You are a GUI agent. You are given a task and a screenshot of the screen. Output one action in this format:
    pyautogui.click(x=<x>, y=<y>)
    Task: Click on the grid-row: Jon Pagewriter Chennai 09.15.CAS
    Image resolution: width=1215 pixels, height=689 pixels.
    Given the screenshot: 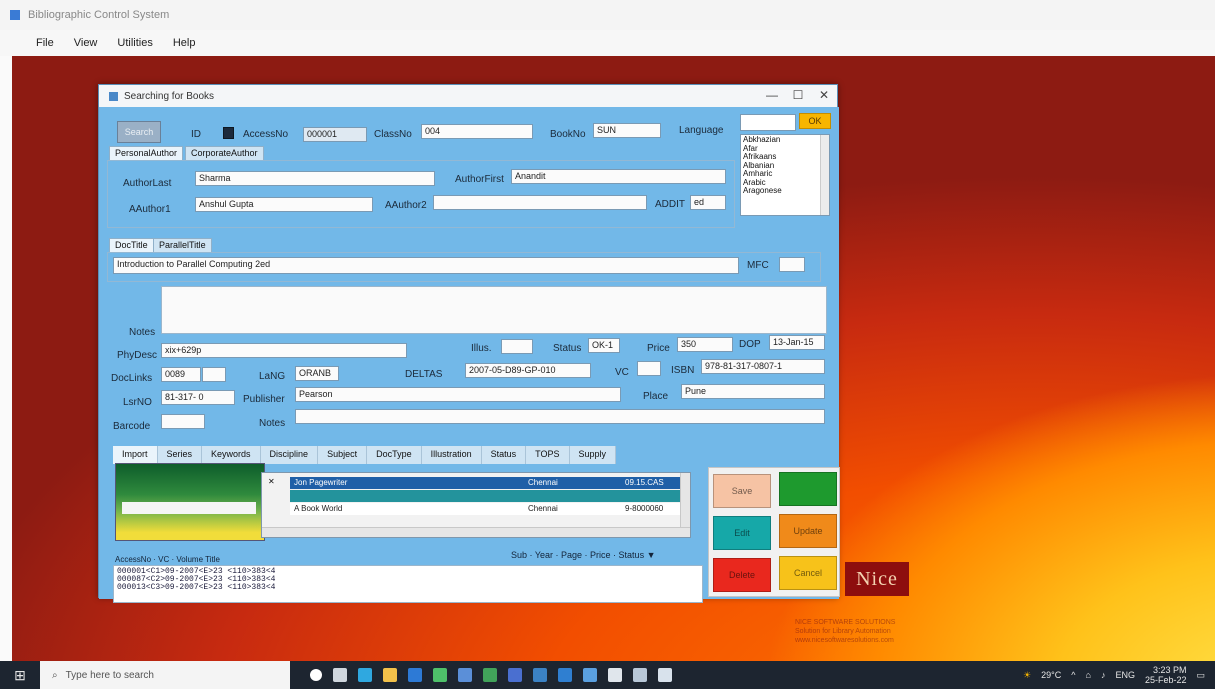 What is the action you would take?
    pyautogui.click(x=486, y=483)
    